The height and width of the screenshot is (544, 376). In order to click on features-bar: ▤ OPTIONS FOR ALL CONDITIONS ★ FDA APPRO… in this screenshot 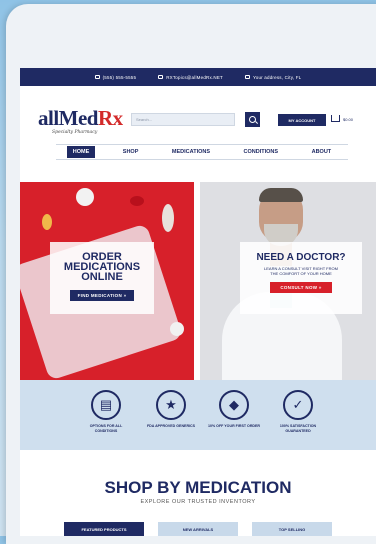, I will do `click(198, 415)`.